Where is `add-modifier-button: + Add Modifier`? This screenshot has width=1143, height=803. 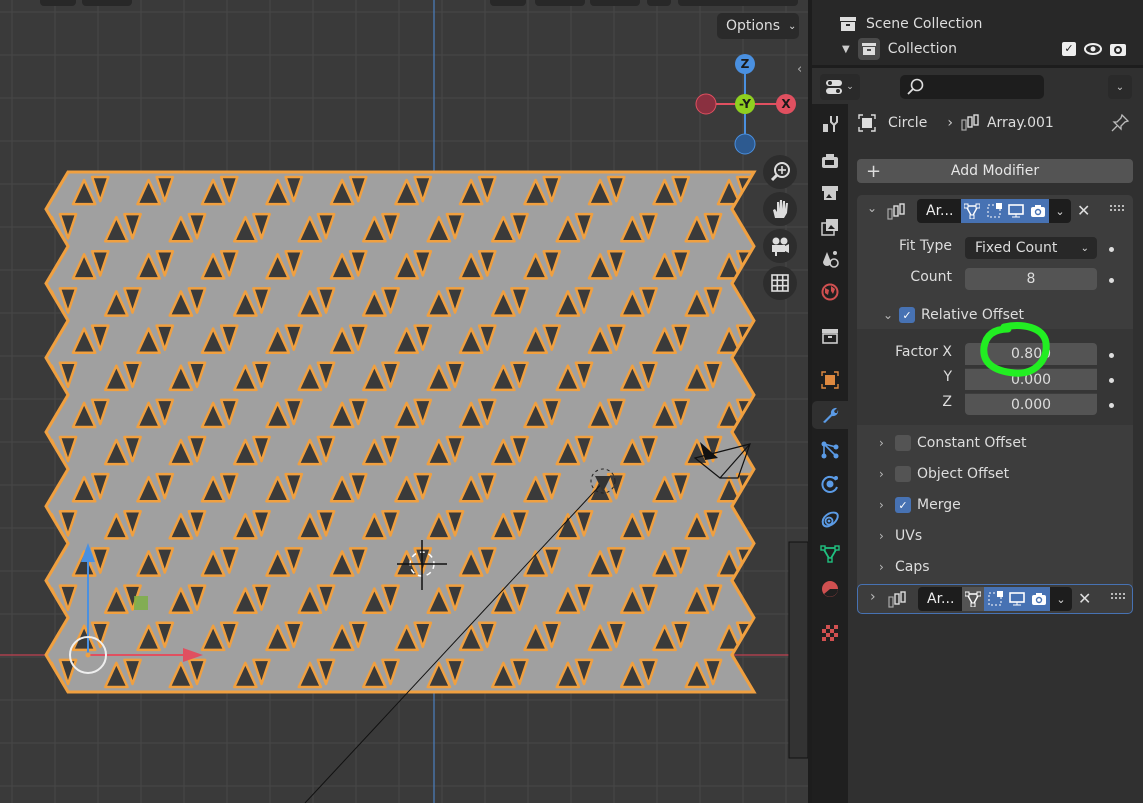 add-modifier-button: + Add Modifier is located at coordinates (995, 171).